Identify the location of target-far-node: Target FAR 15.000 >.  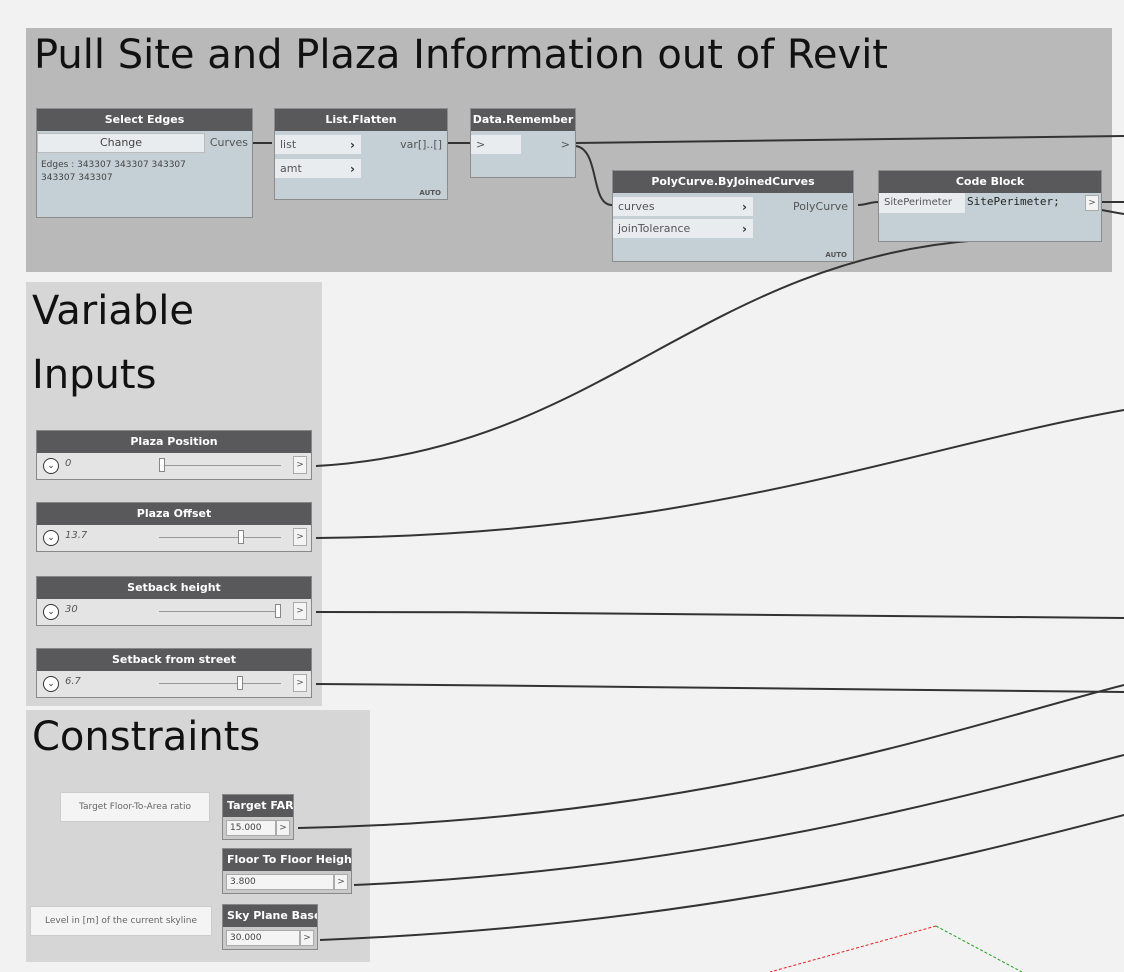
(258, 817).